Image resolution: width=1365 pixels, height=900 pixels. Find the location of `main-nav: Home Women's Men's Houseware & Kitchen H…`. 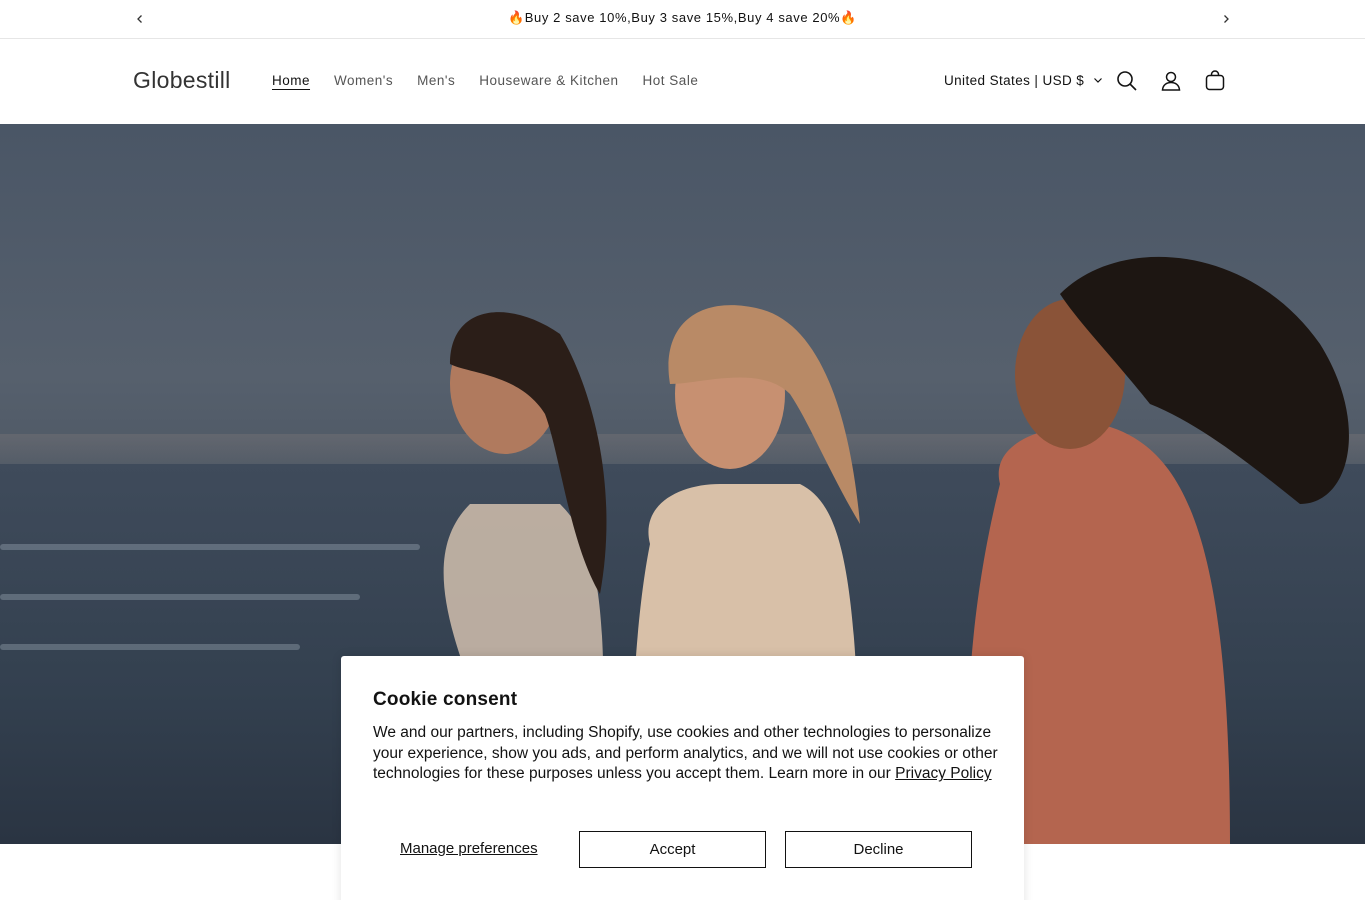

main-nav: Home Women's Men's Houseware & Kitchen H… is located at coordinates (497, 80).